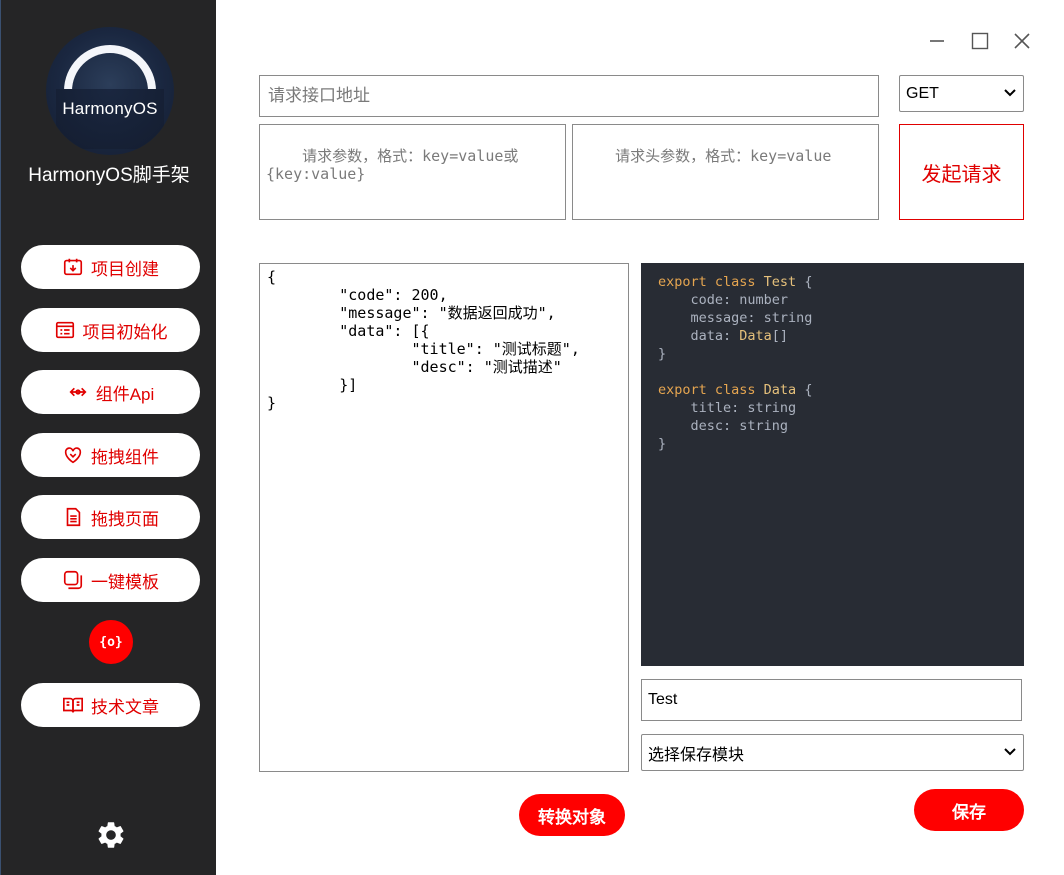  What do you see at coordinates (125, 457) in the screenshot?
I see `nav-label: 拖拽组件` at bounding box center [125, 457].